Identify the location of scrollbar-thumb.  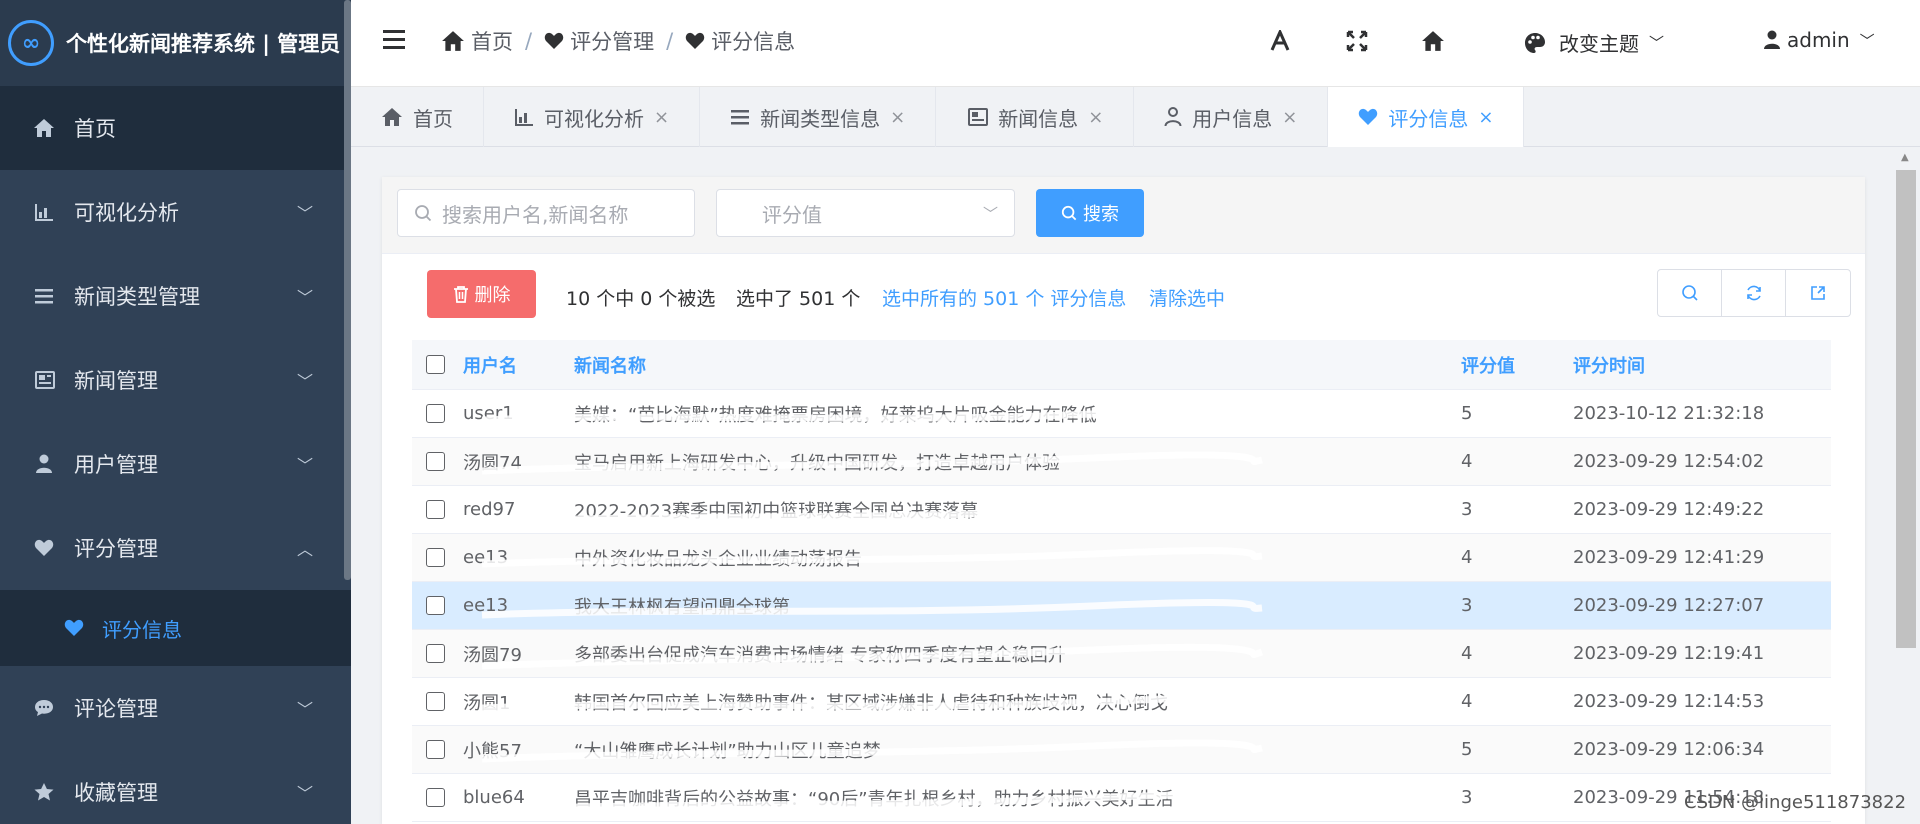
(1906, 409).